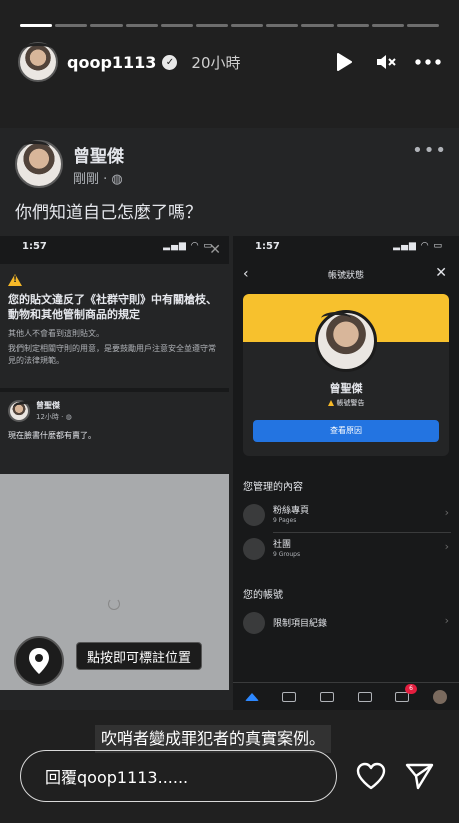  What do you see at coordinates (139, 656) in the screenshot?
I see `tag-location-hint: 點按即可標註位置` at bounding box center [139, 656].